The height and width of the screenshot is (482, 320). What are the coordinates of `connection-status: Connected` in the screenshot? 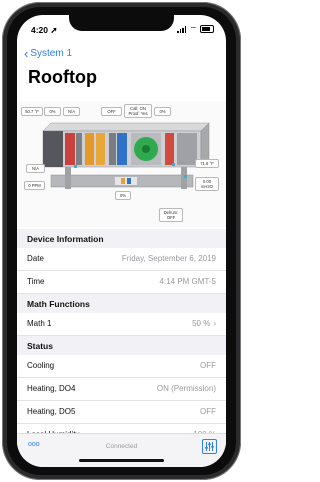 It's located at (121, 446).